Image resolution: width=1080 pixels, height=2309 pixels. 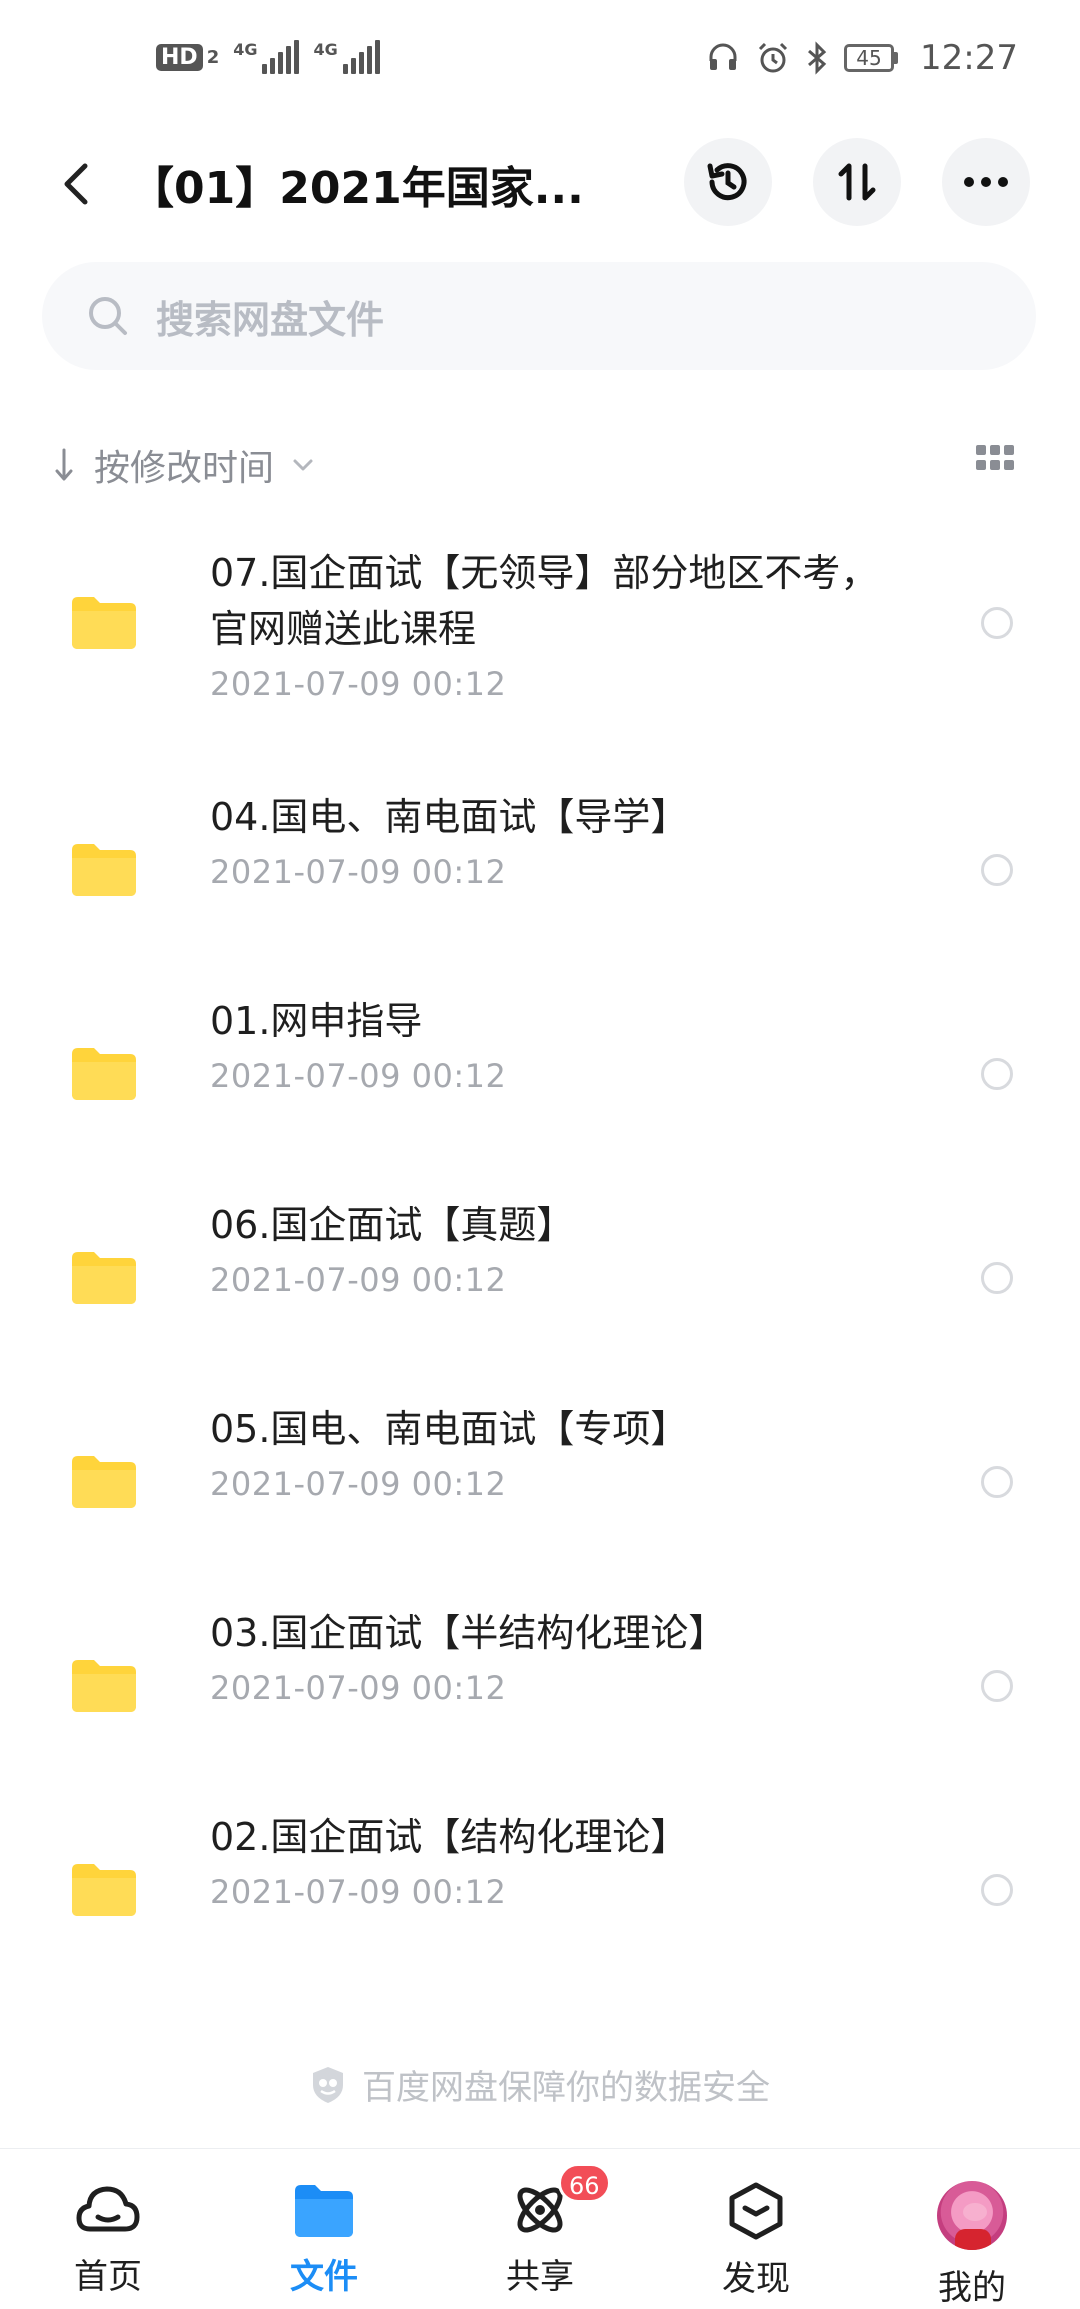 I want to click on status-bar: HD 2 4G 4G 45 12:27, so click(x=540, y=60).